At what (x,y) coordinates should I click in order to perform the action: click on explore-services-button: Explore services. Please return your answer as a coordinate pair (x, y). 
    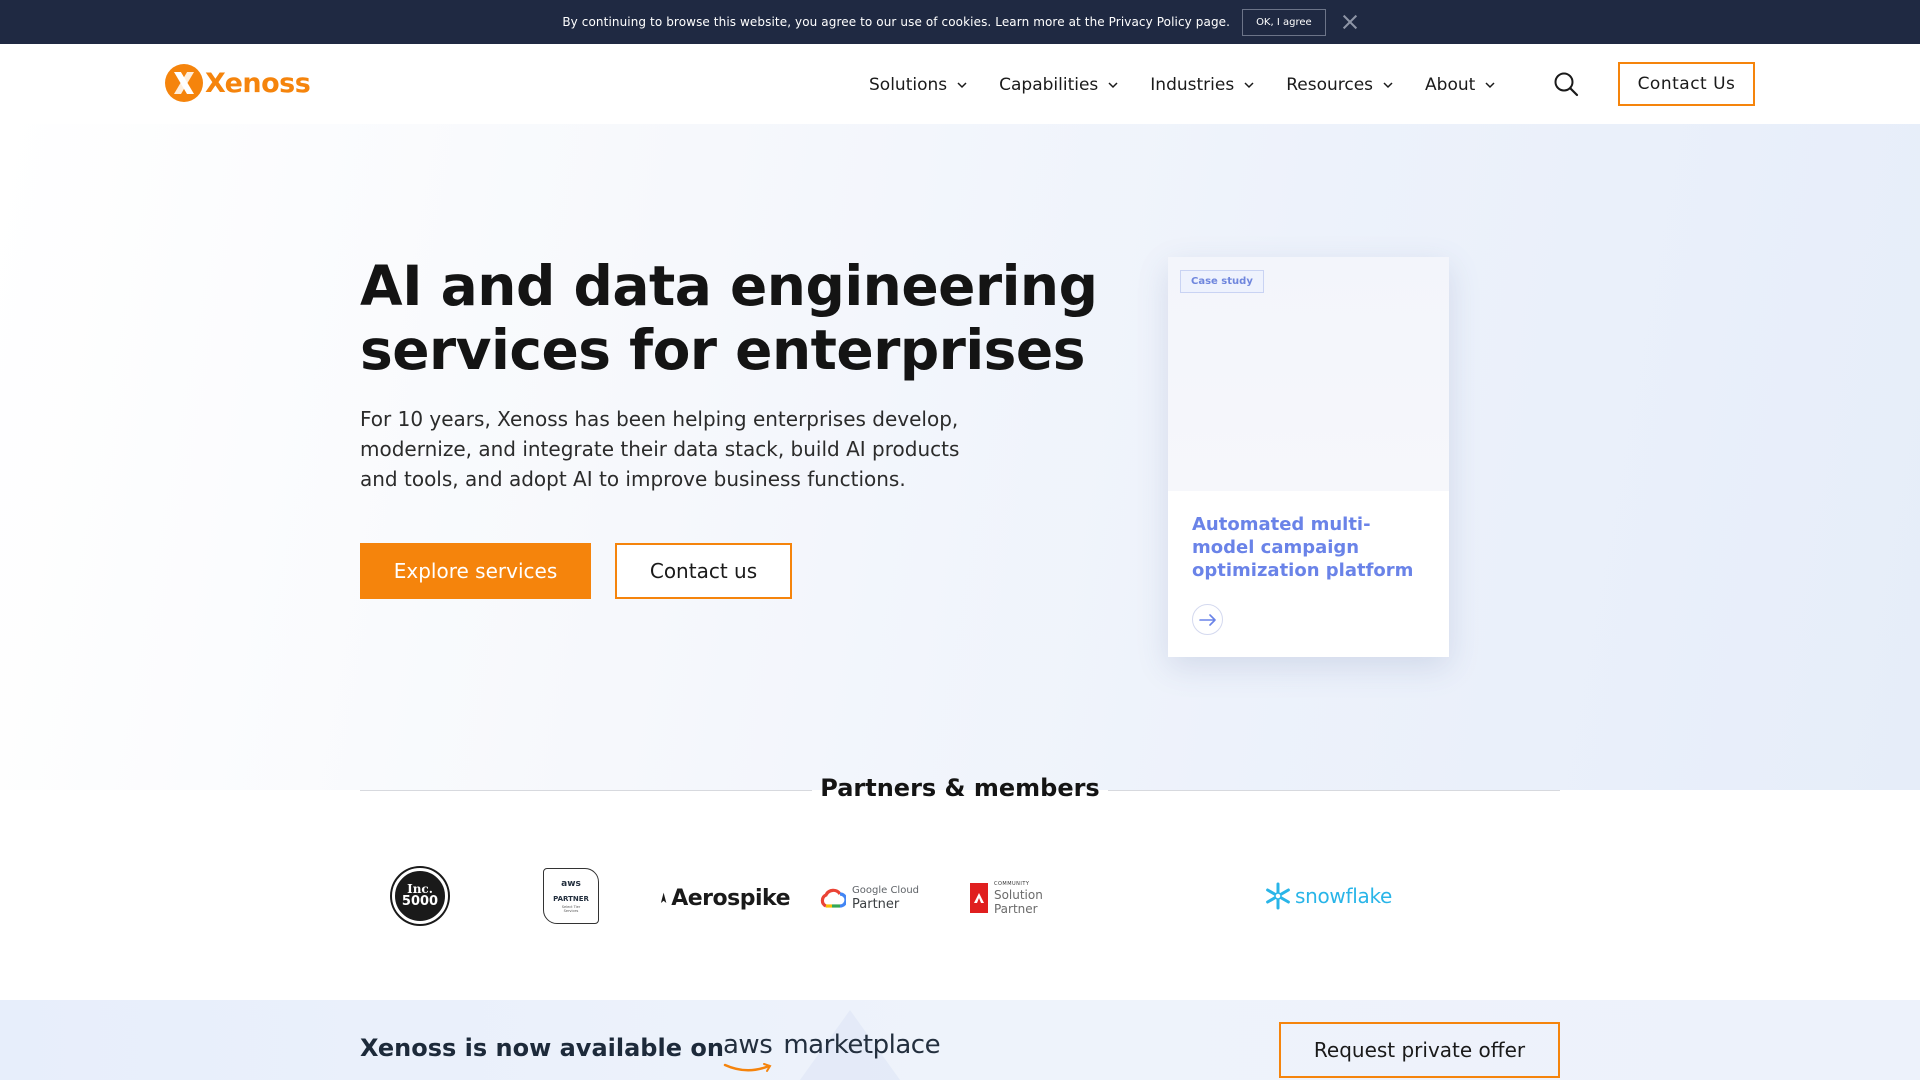
    Looking at the image, I should click on (475, 571).